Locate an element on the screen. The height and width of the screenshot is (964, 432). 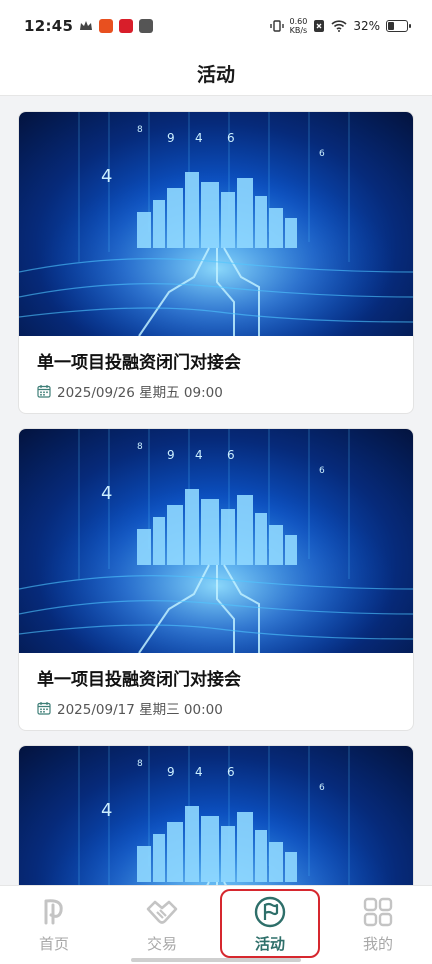
speed-unit: KB/s is located at coordinates (298, 30).